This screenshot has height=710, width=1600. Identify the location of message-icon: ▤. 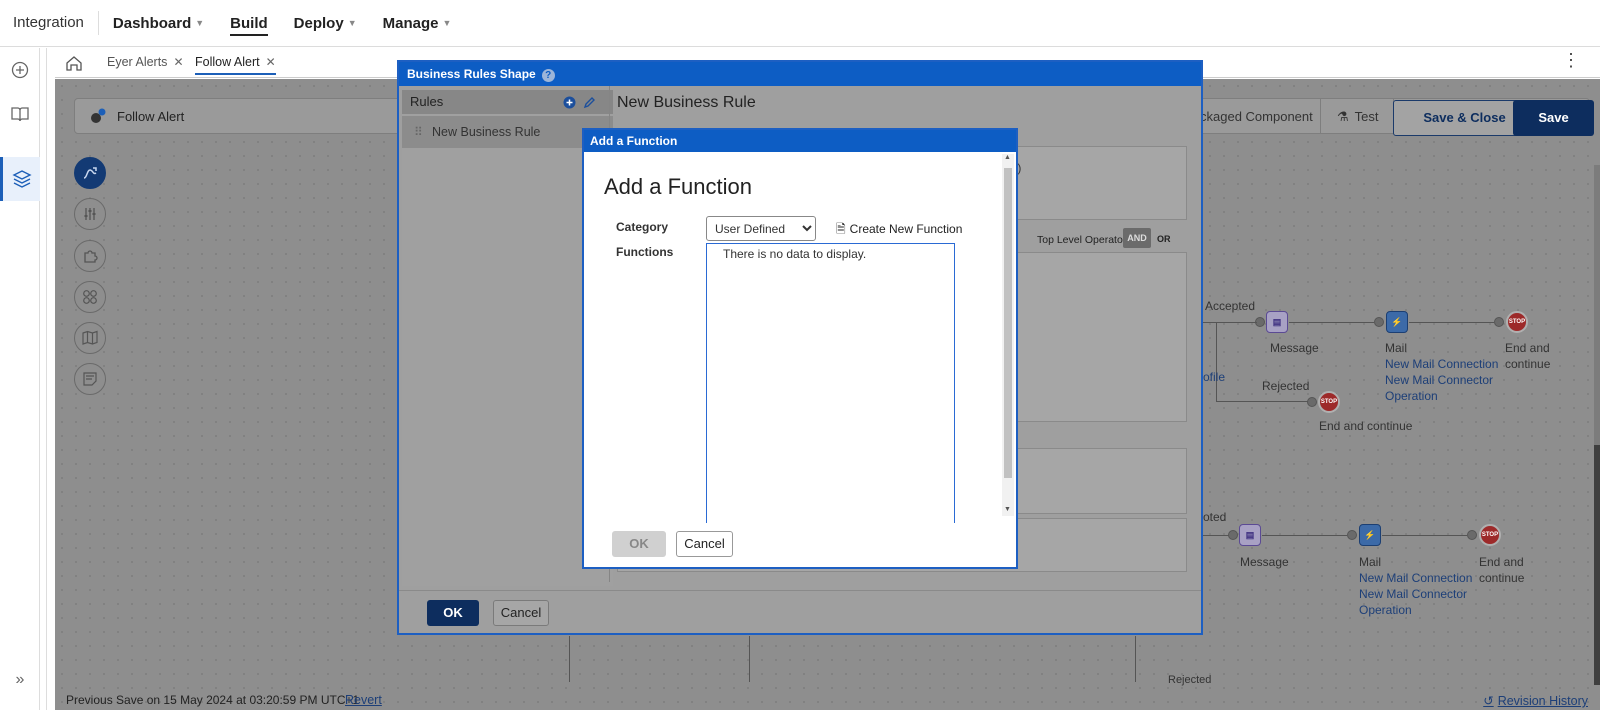
(1277, 321).